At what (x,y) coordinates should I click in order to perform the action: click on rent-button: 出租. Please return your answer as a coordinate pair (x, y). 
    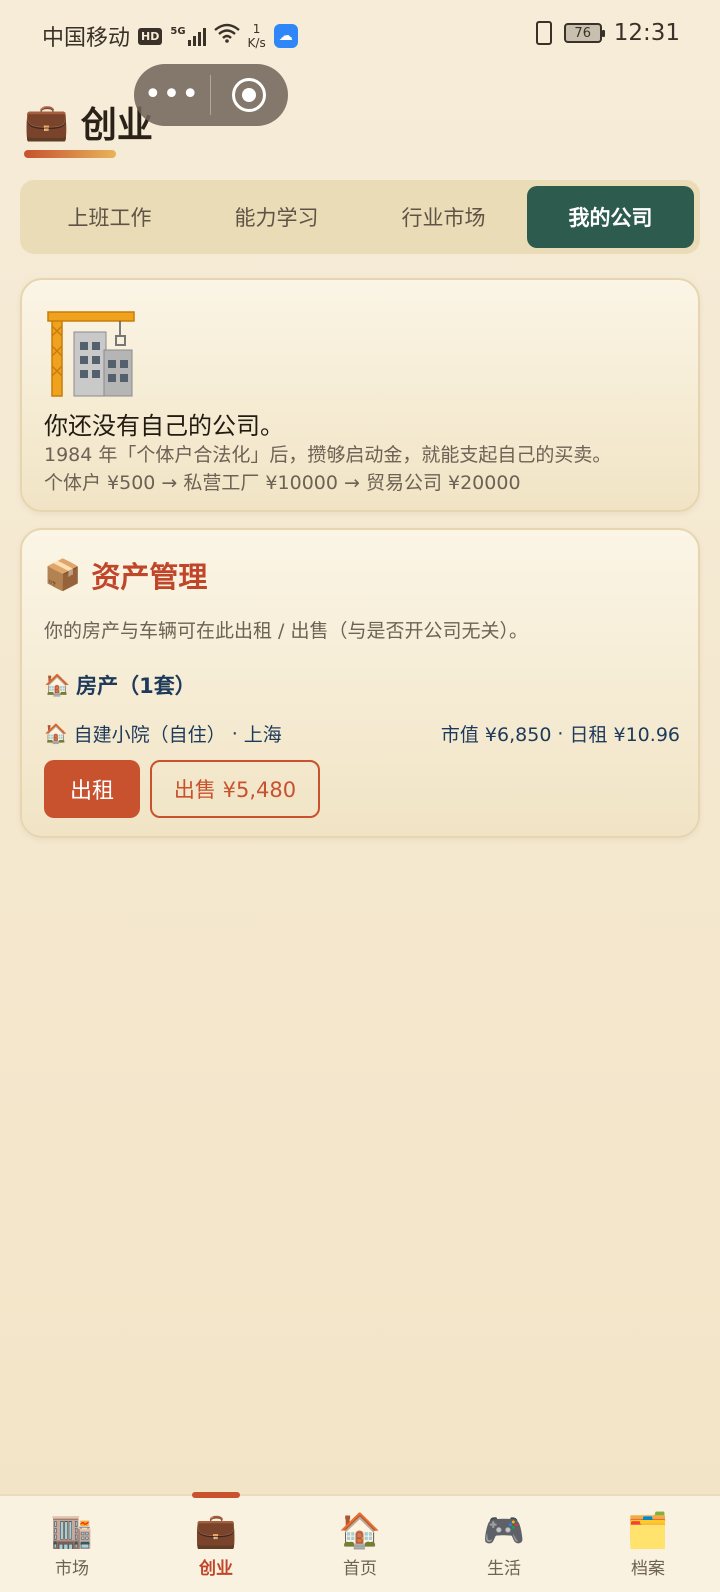
    Looking at the image, I should click on (92, 789).